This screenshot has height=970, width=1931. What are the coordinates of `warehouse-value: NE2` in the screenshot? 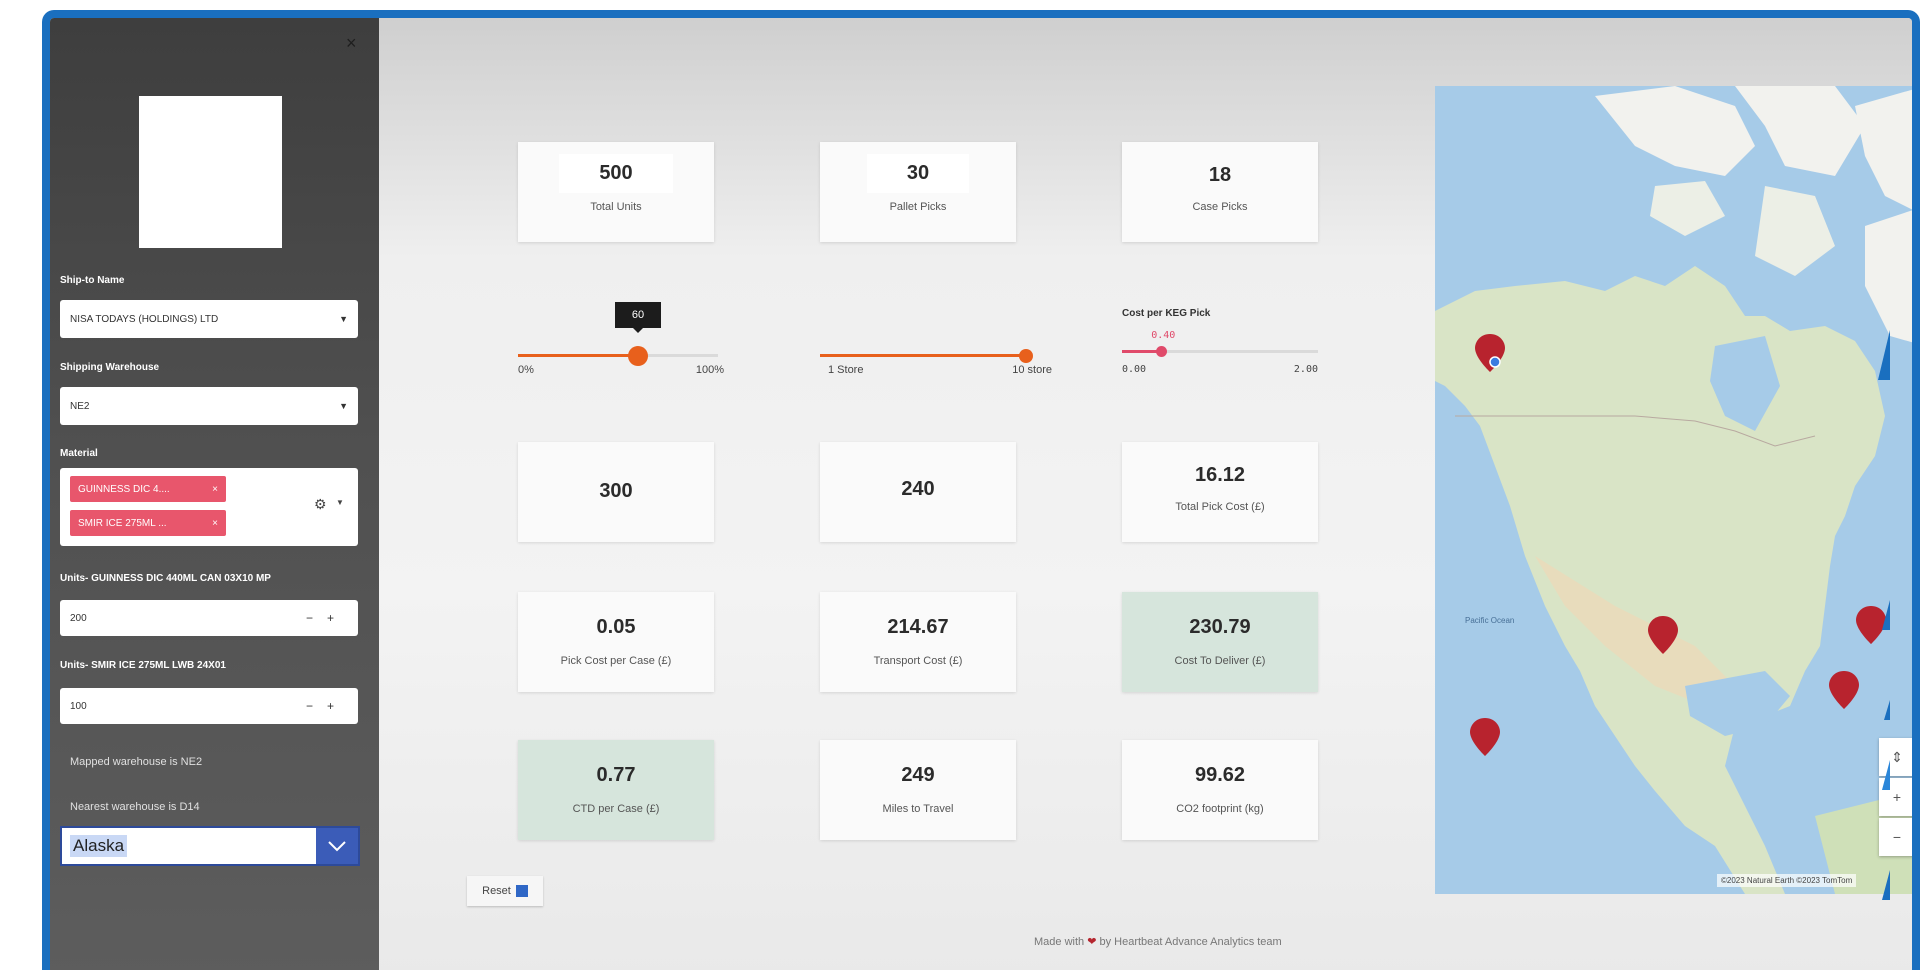 It's located at (80, 406).